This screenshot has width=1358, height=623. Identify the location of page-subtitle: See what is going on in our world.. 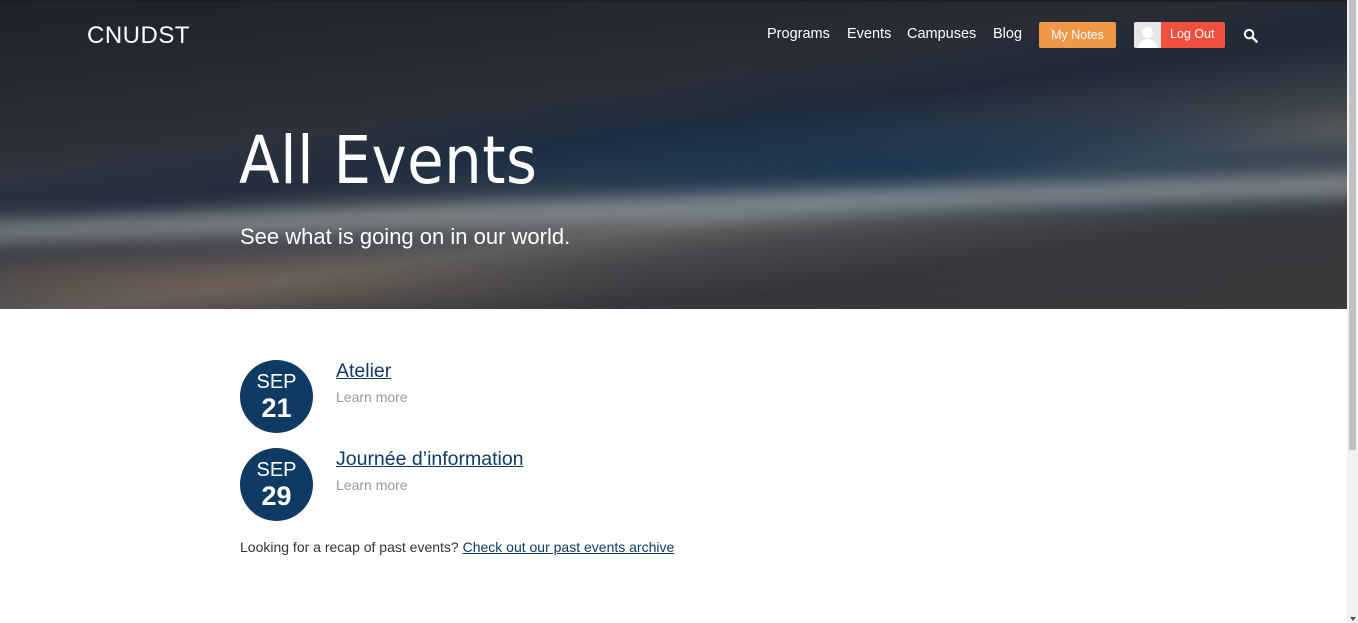
(405, 236).